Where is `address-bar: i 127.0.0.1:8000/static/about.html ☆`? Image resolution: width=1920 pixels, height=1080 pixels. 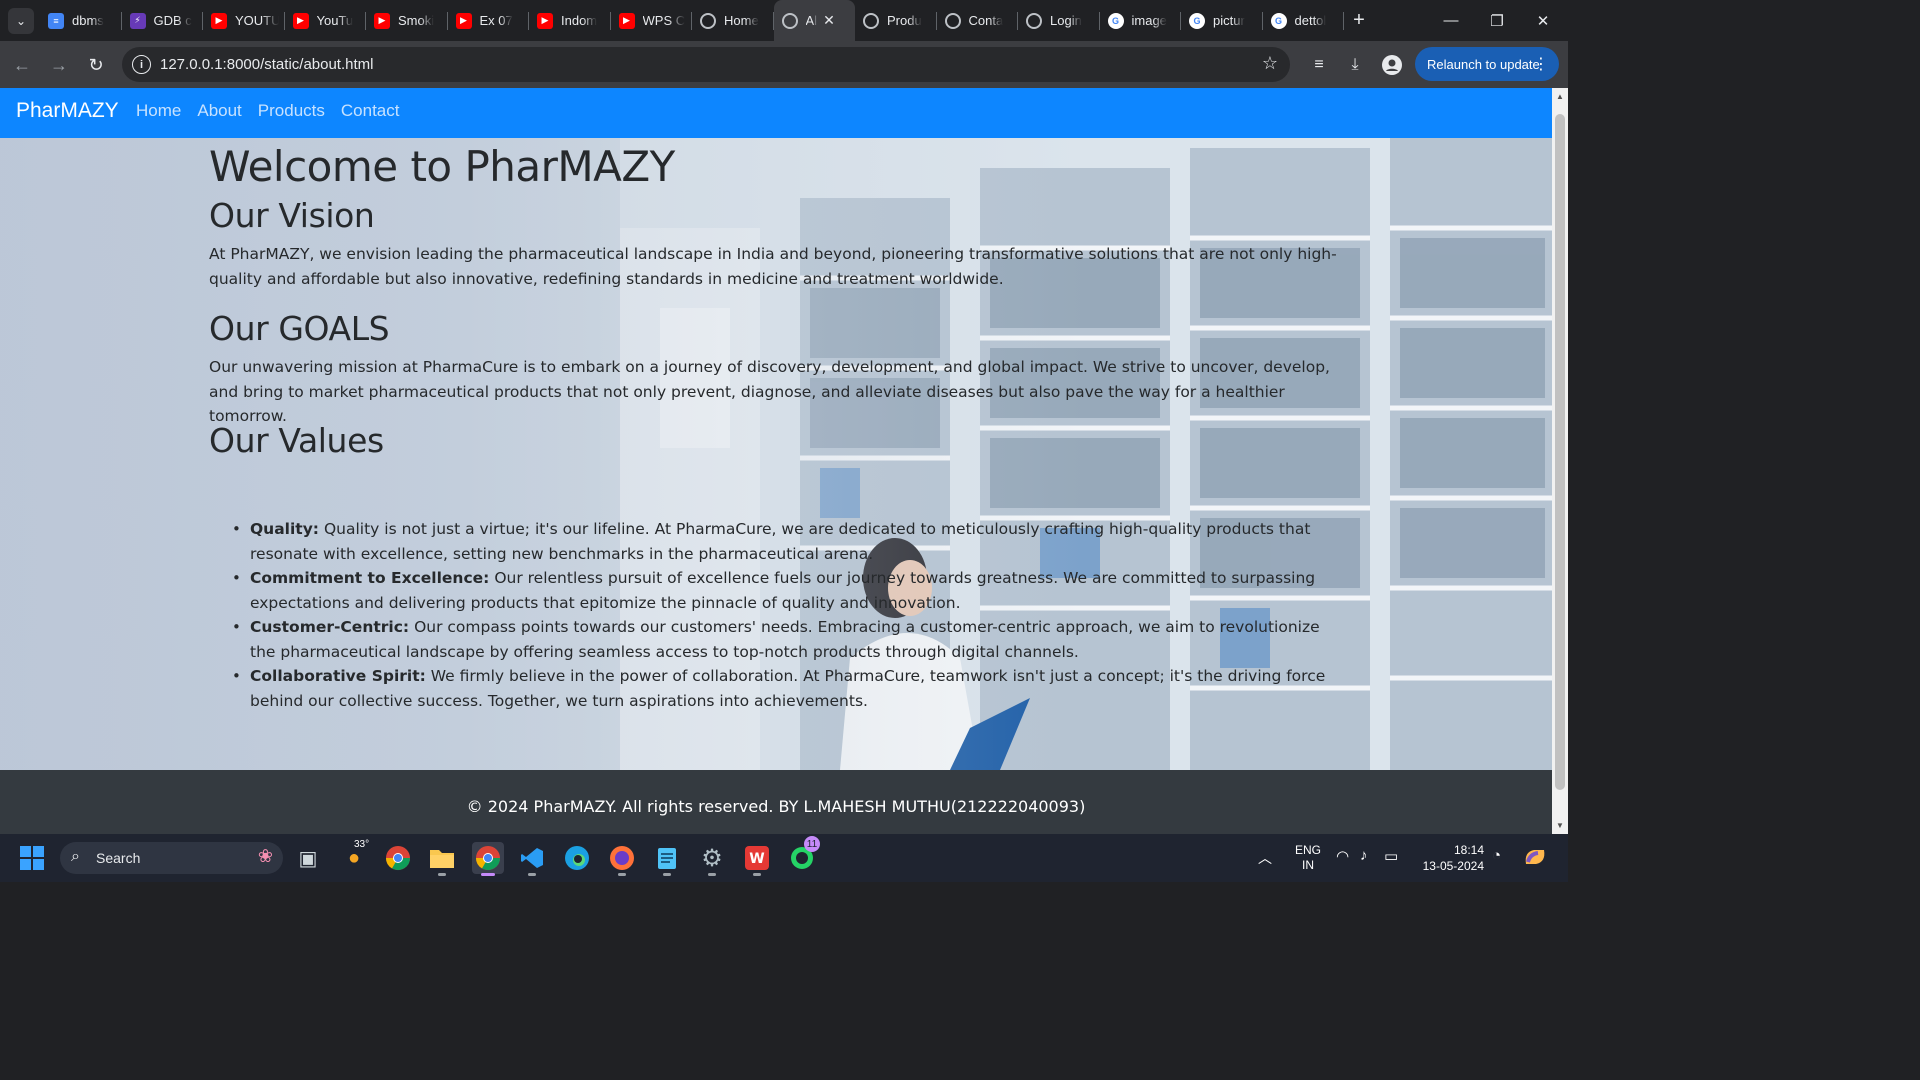
address-bar: i 127.0.0.1:8000/static/about.html ☆ is located at coordinates (706, 64).